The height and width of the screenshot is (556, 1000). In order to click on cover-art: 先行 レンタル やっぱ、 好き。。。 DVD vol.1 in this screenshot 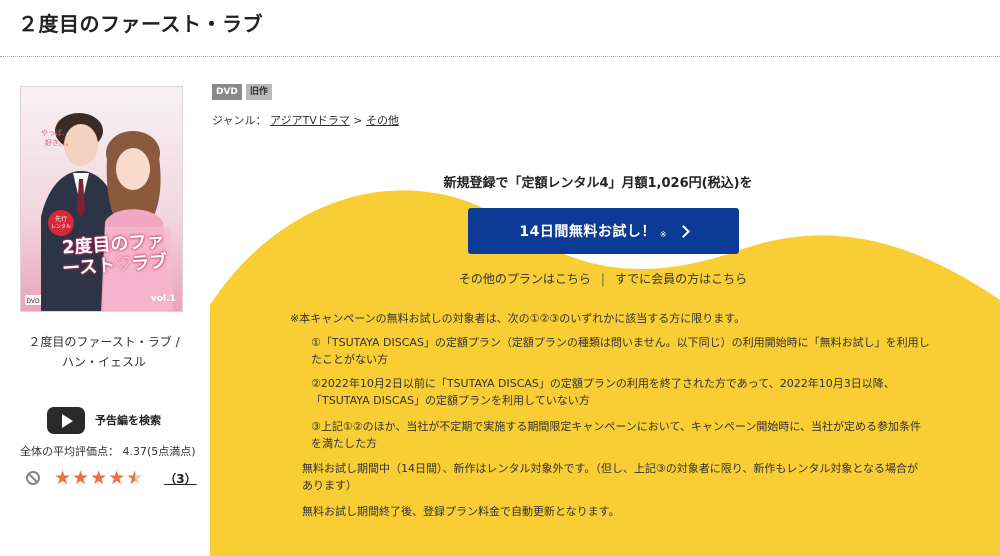, I will do `click(101, 199)`.